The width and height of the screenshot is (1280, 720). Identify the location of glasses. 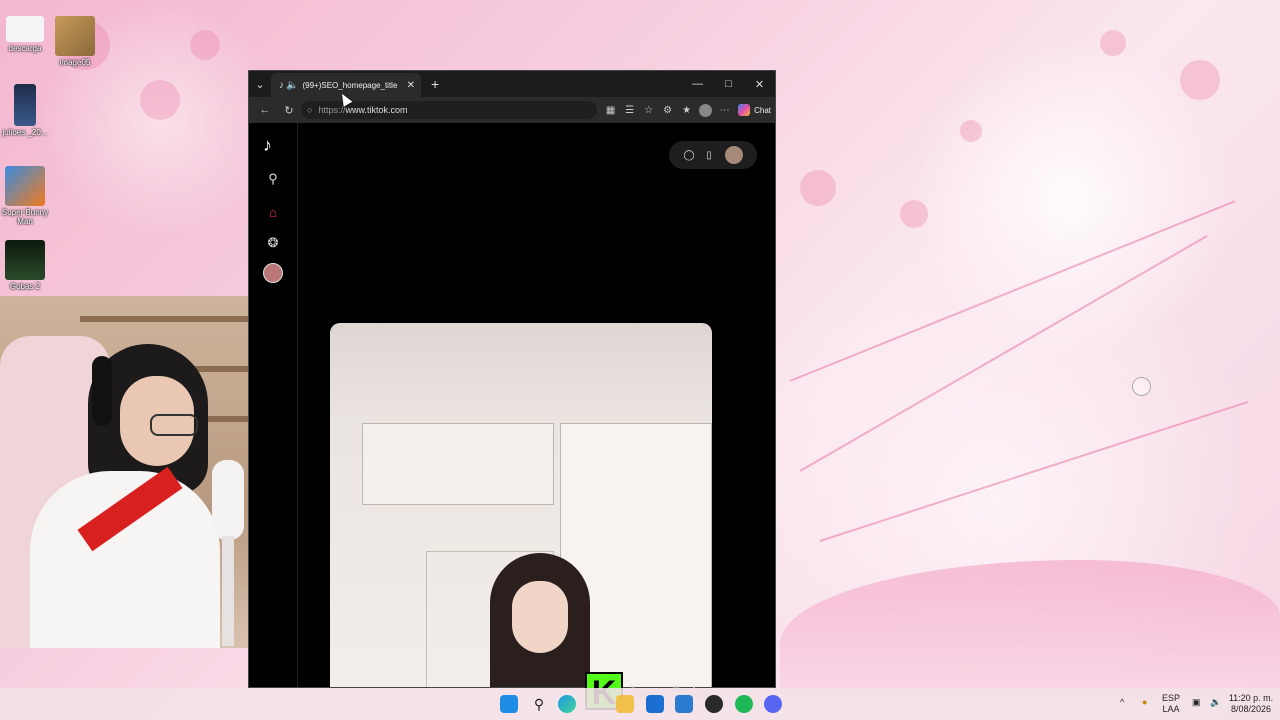
(174, 425).